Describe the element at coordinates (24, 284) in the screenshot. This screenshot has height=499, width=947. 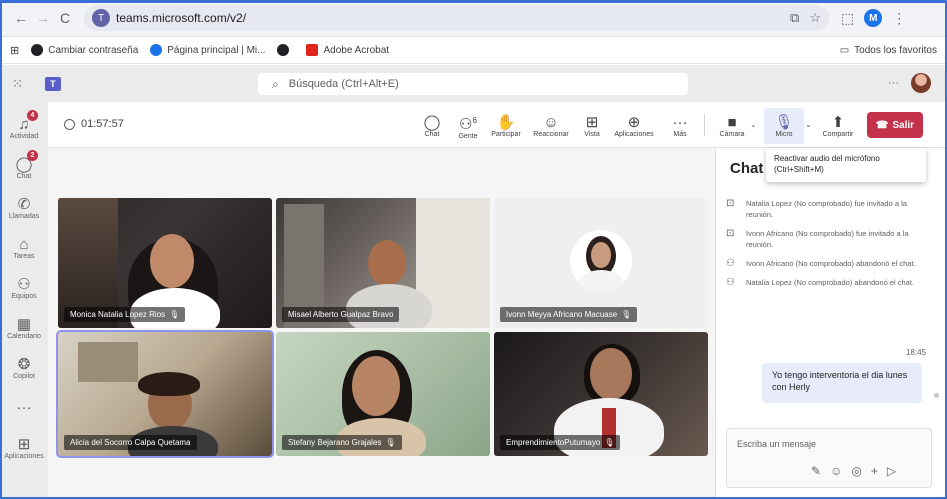
I see `teams-icon: ⚇` at that location.